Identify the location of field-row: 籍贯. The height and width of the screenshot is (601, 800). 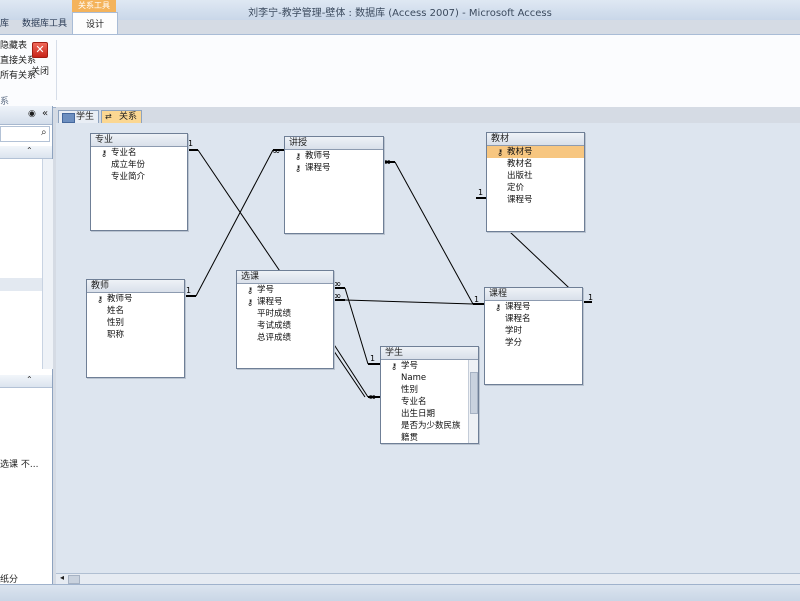
(429, 437).